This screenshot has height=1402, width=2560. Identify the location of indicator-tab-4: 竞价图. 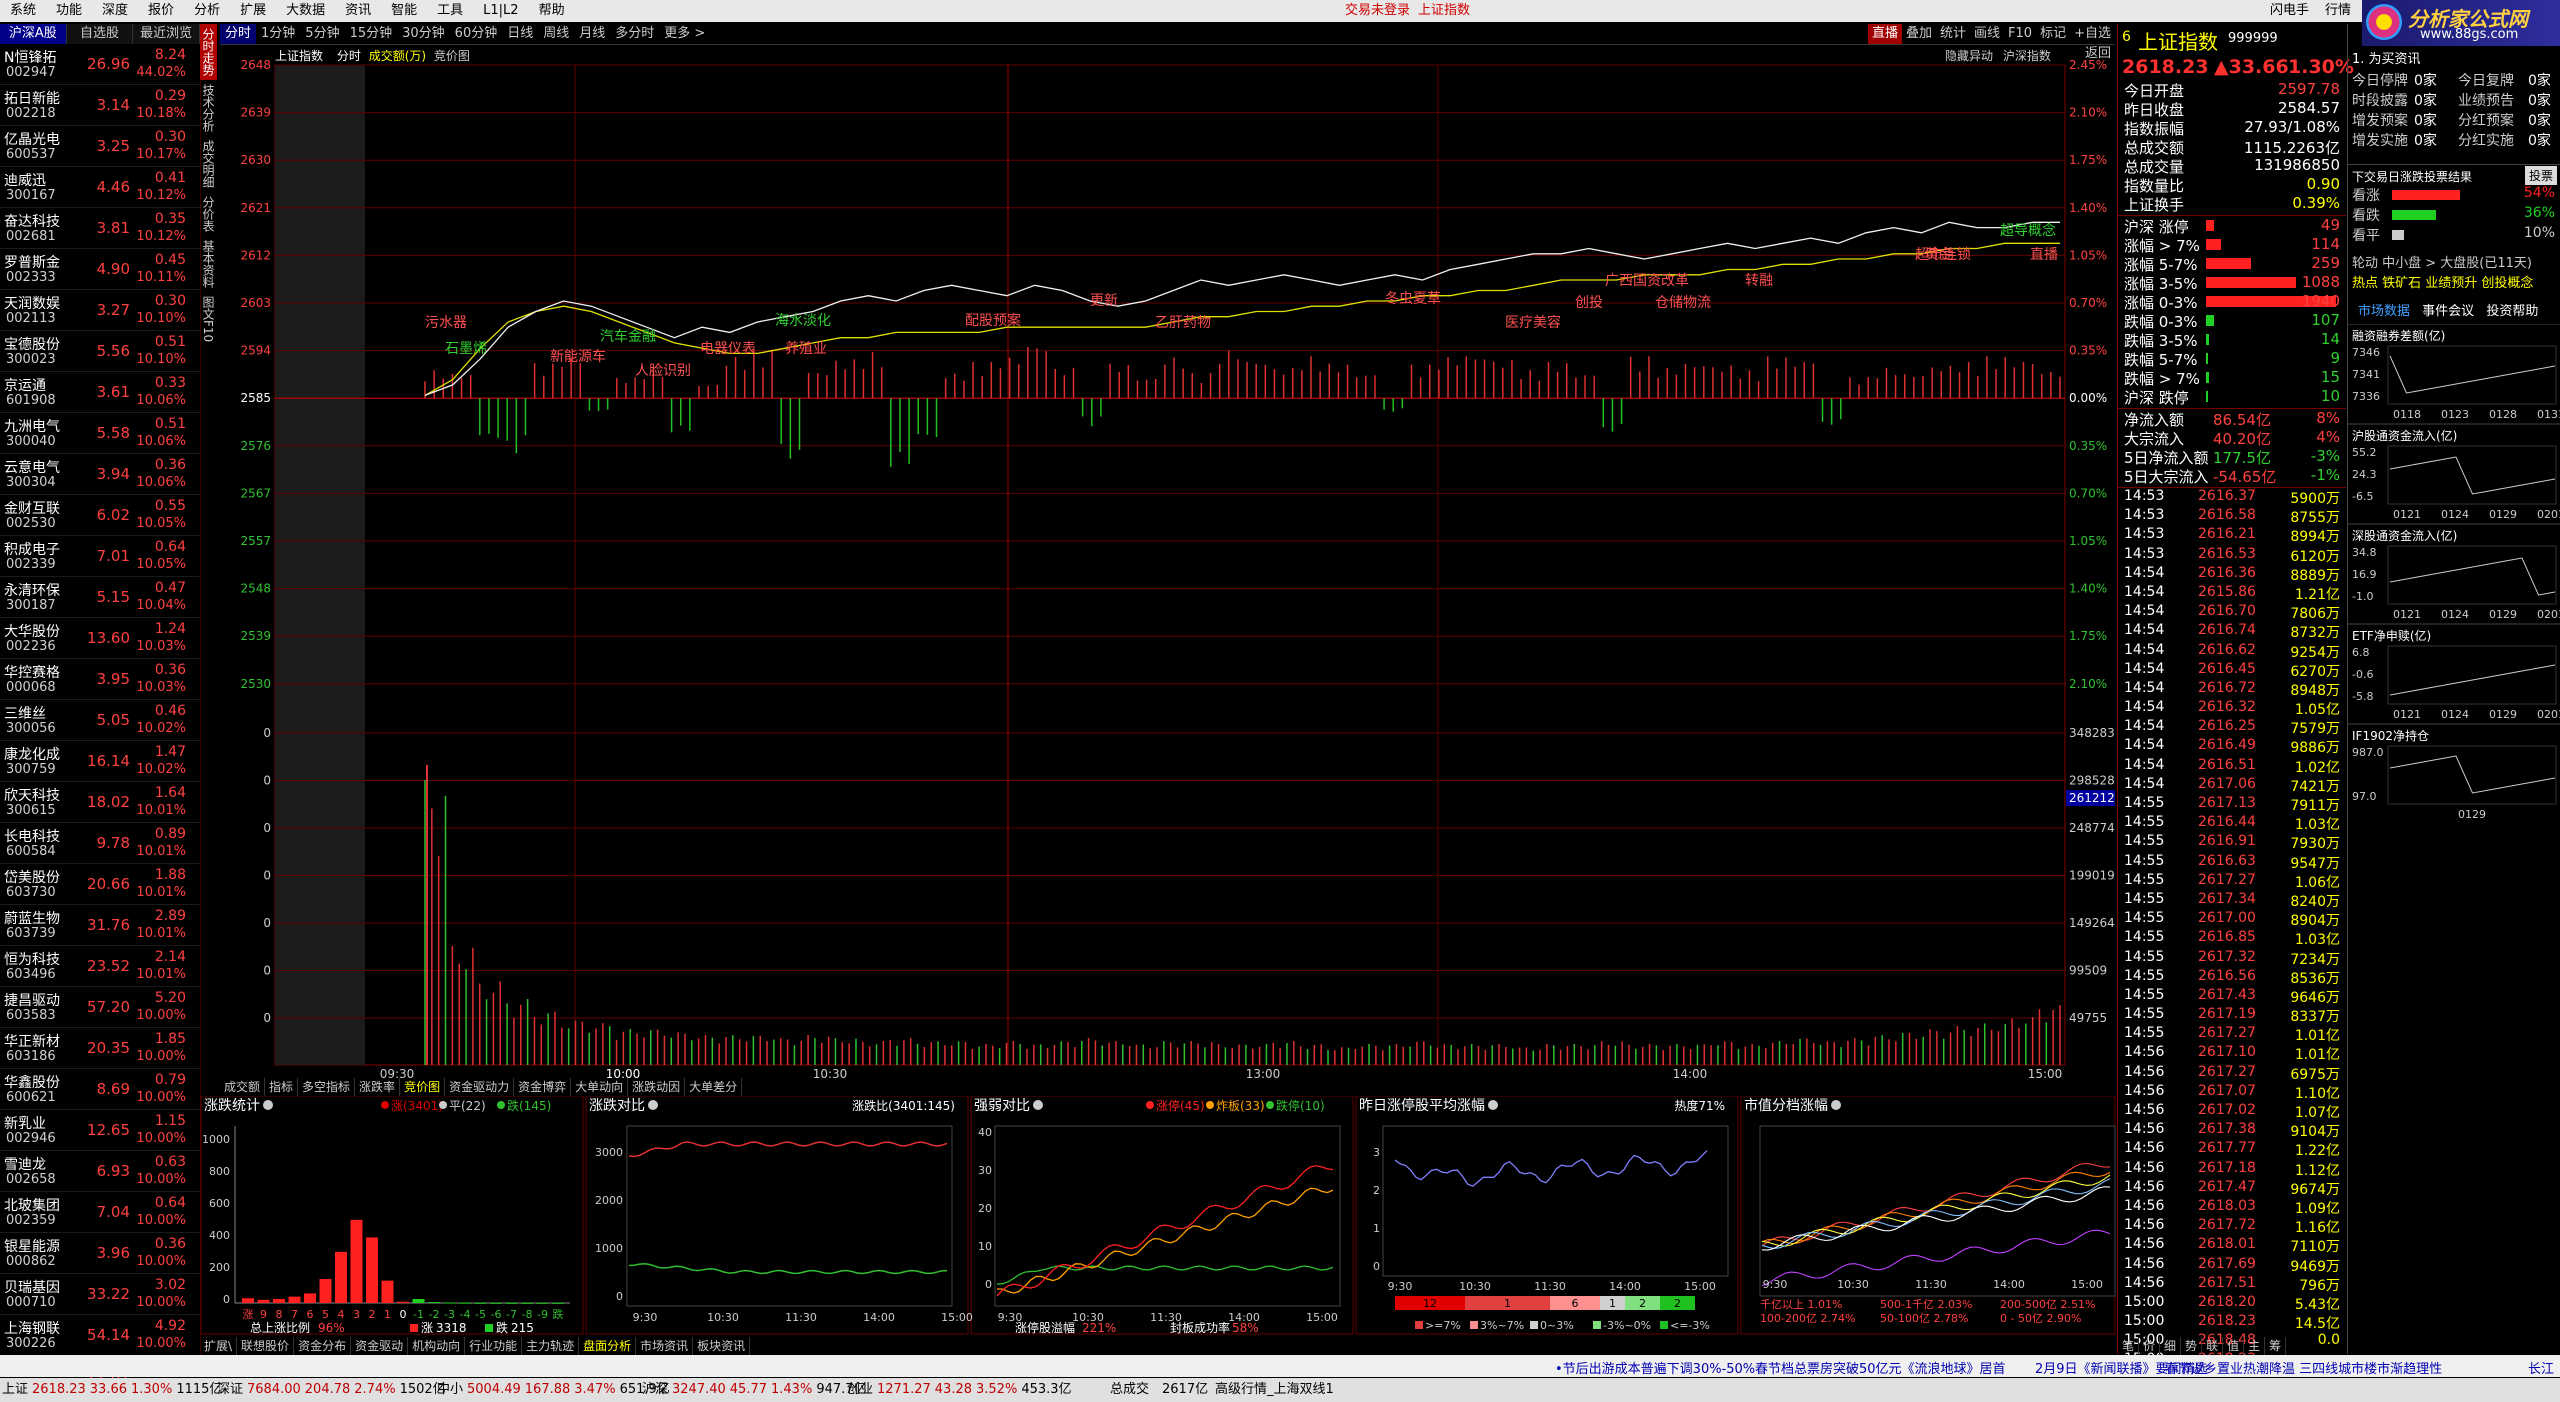
(423, 1087).